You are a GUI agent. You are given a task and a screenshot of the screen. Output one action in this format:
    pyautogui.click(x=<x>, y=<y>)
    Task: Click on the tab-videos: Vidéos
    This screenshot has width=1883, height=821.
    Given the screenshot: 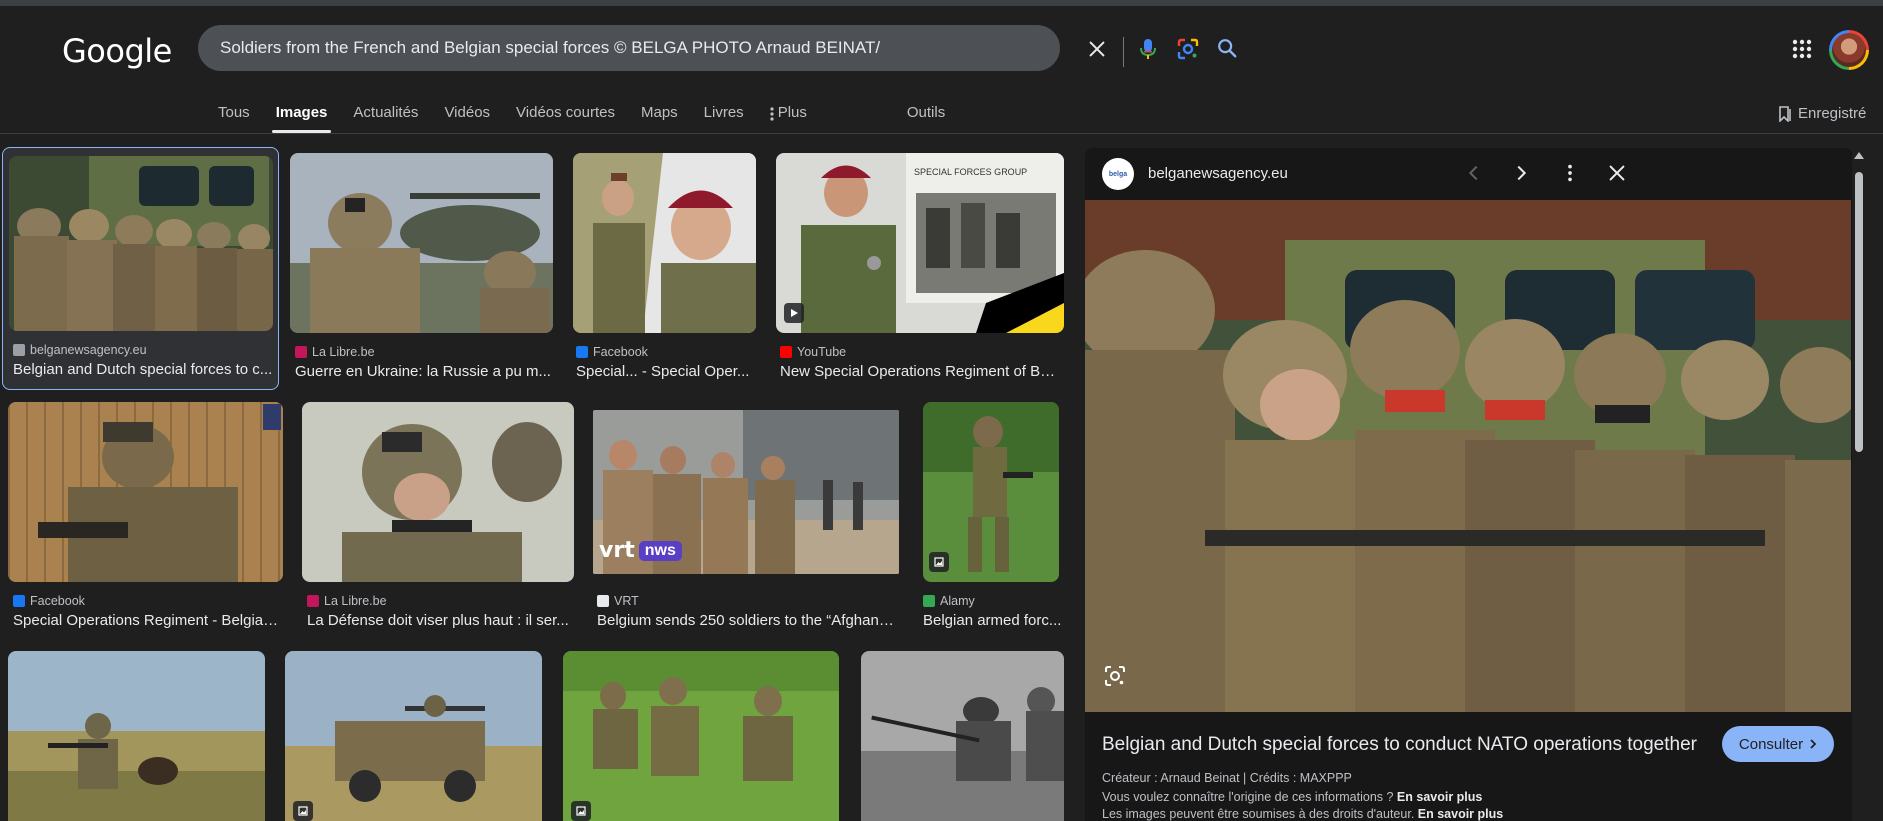 What is the action you would take?
    pyautogui.click(x=467, y=118)
    